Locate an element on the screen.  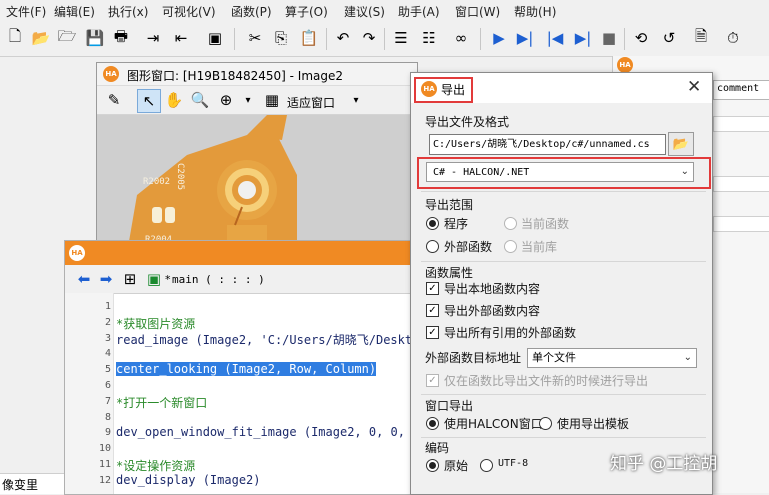
graphics-window-titlebar: HA 图形窗口: [H19B18482450] - Image2 is located at coordinates (257, 74).